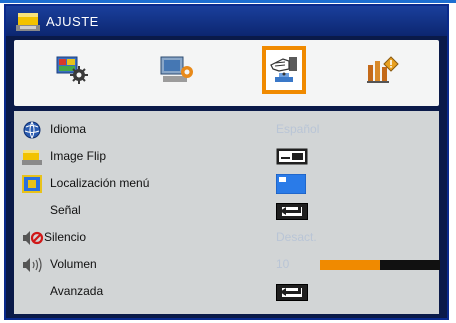 The image size is (456, 323). What do you see at coordinates (77, 291) in the screenshot?
I see `row-label: Avanzada` at bounding box center [77, 291].